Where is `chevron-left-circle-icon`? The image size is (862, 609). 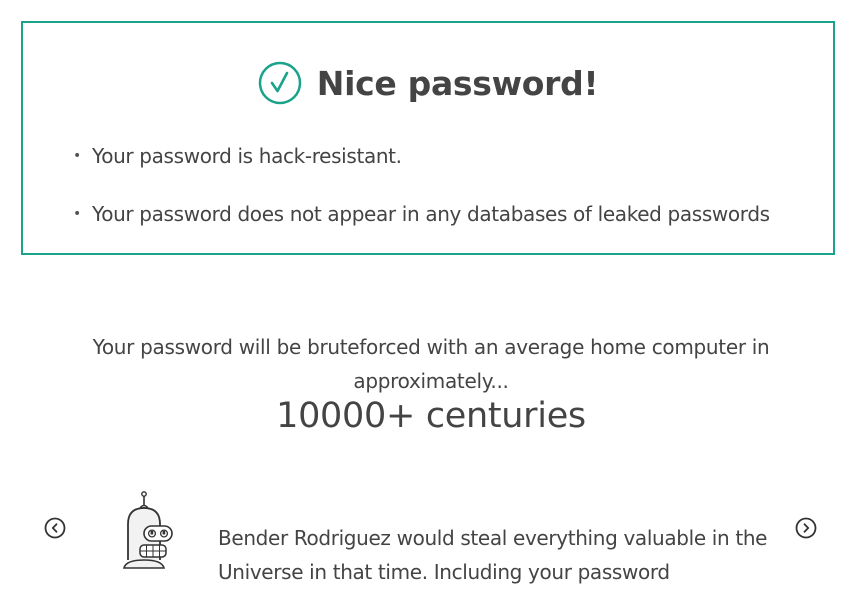 chevron-left-circle-icon is located at coordinates (55, 528).